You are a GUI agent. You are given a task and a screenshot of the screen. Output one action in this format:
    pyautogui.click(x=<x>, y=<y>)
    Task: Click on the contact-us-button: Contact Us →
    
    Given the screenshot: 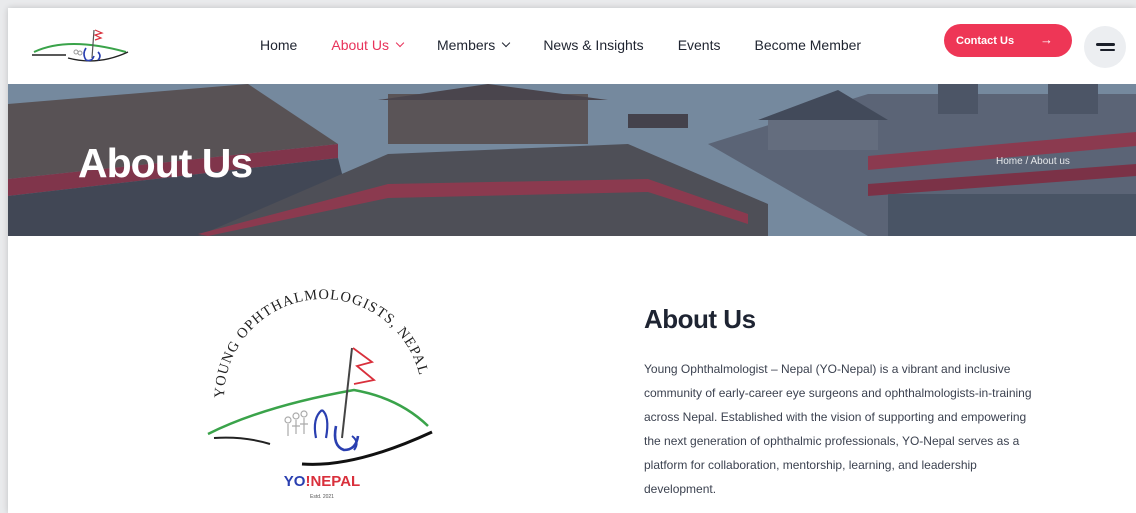 What is the action you would take?
    pyautogui.click(x=1008, y=40)
    